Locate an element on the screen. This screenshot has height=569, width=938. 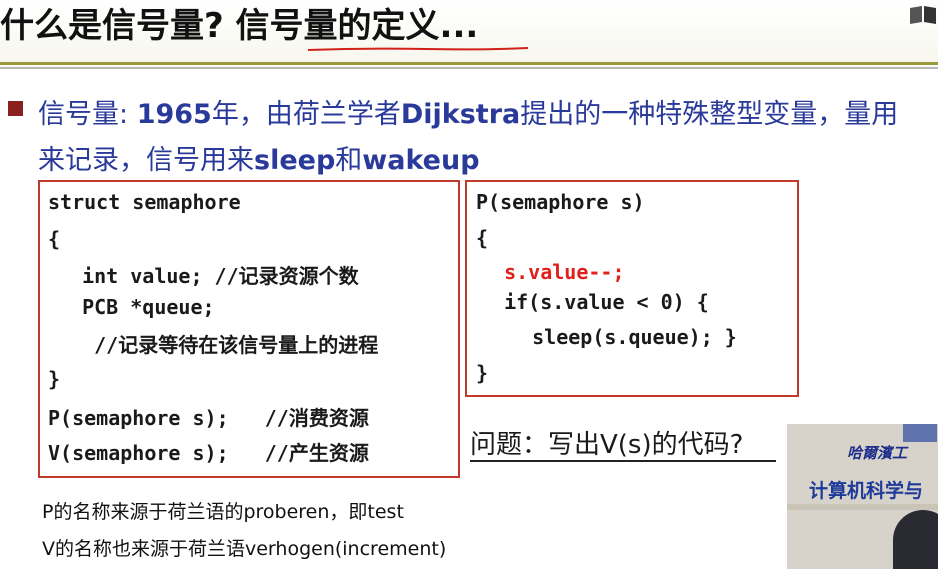
code-line: if(s.value < 0) { is located at coordinates (594, 302).